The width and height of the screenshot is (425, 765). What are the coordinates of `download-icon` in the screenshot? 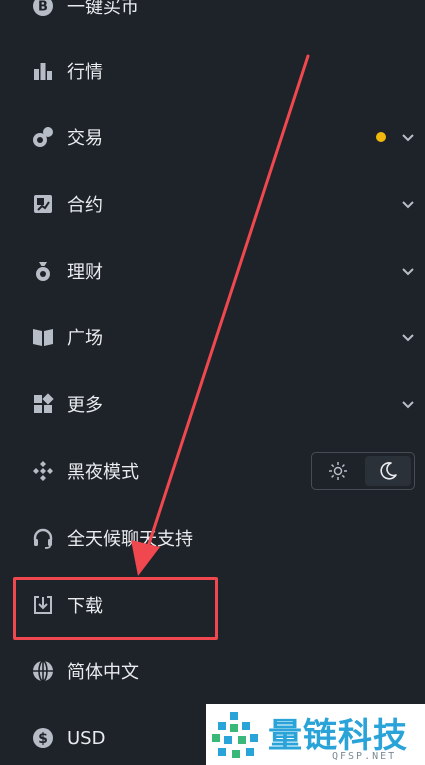 It's located at (43, 605).